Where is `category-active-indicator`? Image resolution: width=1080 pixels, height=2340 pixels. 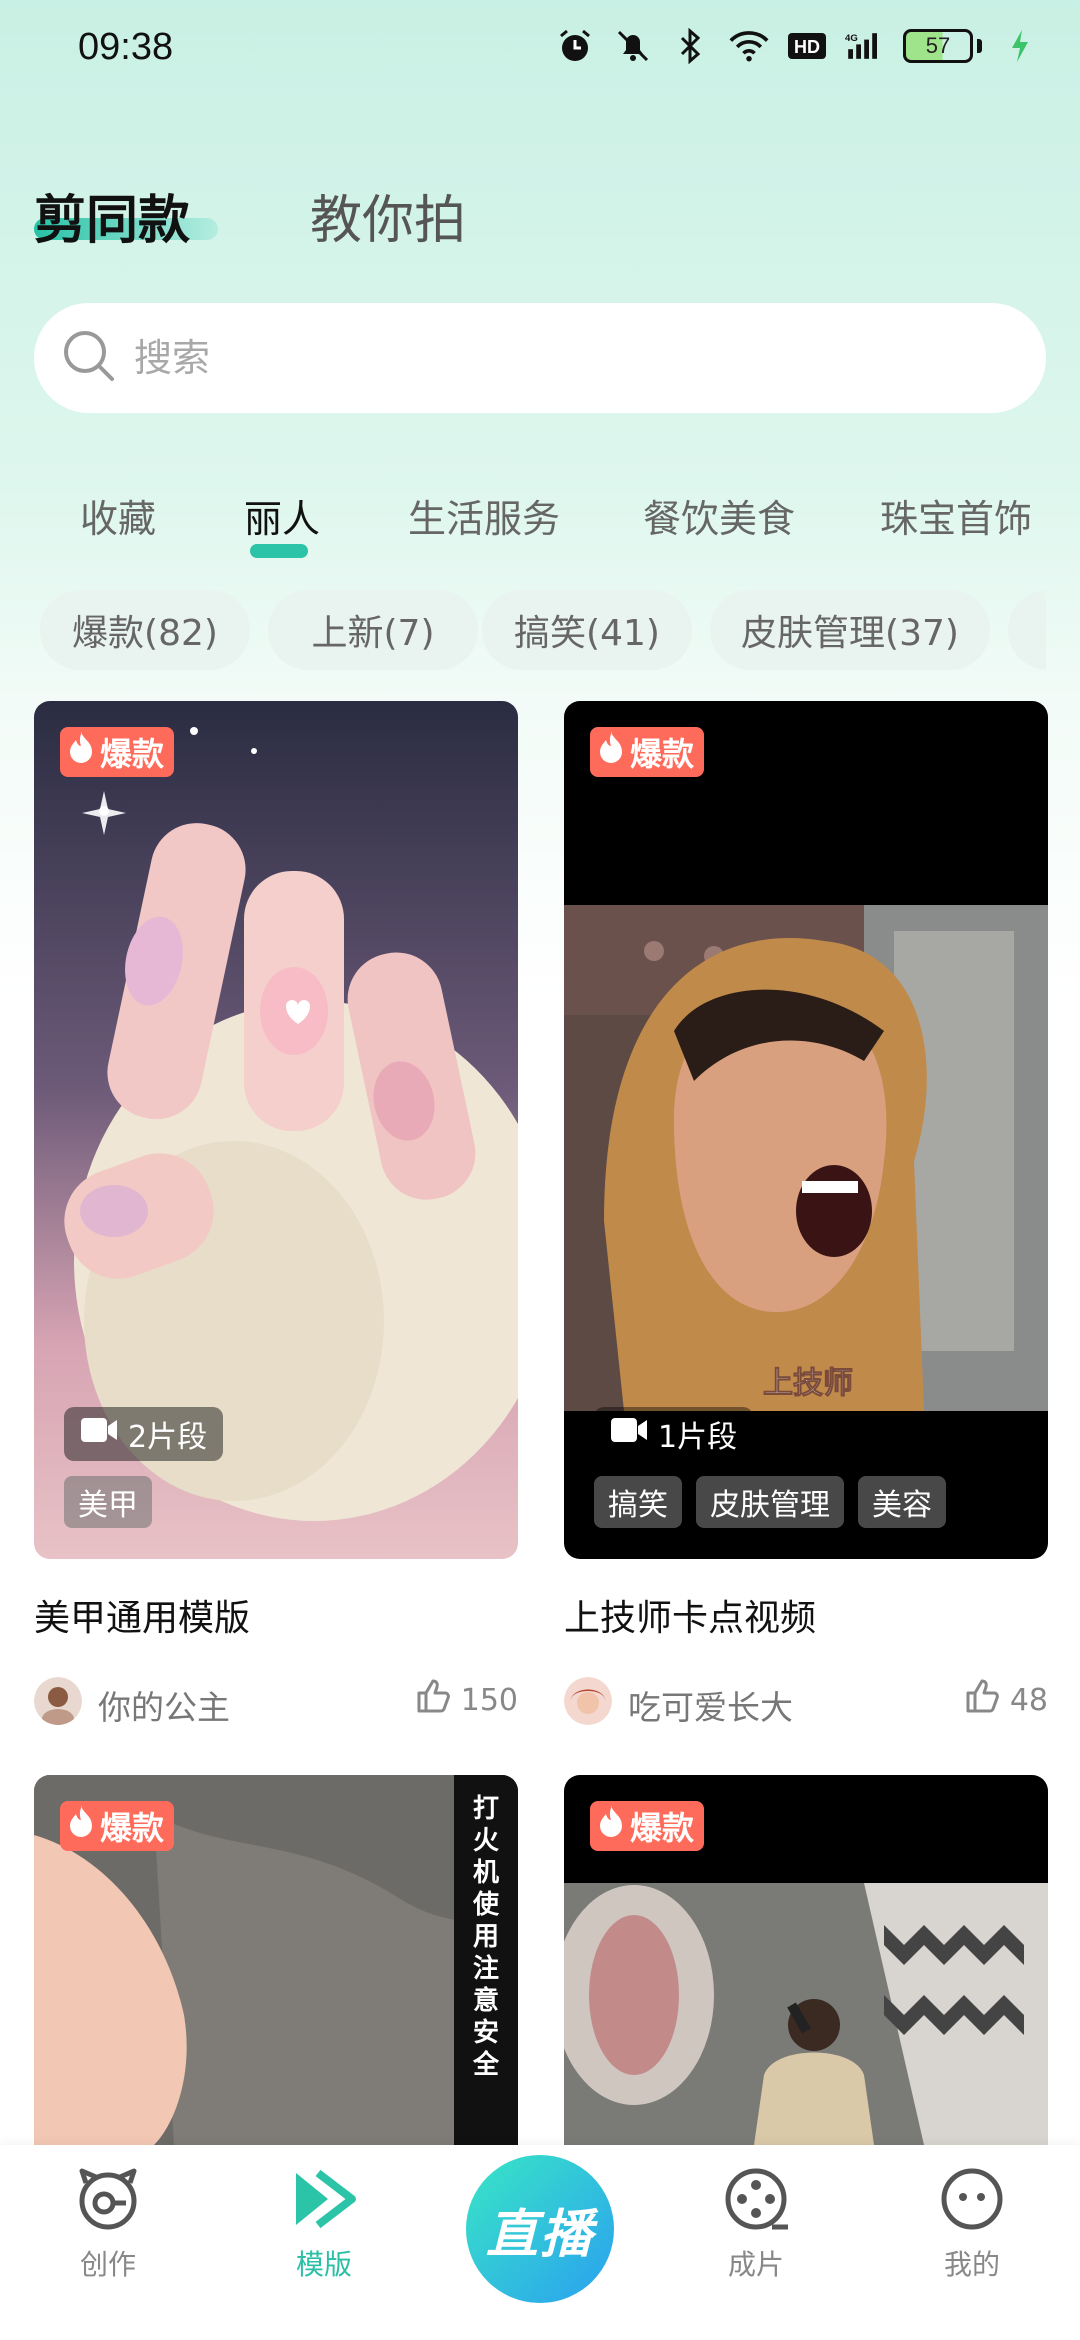 category-active-indicator is located at coordinates (279, 551).